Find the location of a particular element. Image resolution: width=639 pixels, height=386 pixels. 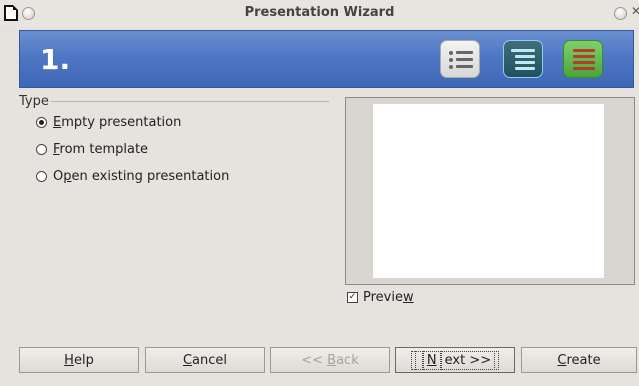

radio-open-existing-presentation: Open existing presentation is located at coordinates (132, 176).